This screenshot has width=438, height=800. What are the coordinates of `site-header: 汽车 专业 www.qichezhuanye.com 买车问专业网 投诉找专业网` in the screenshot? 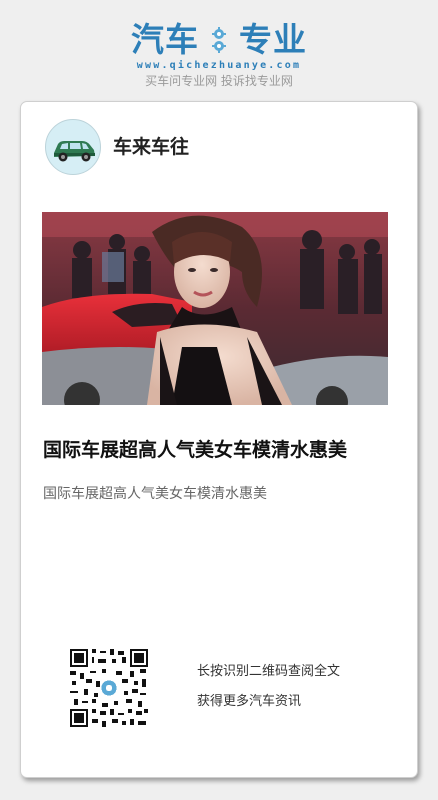 It's located at (219, 50).